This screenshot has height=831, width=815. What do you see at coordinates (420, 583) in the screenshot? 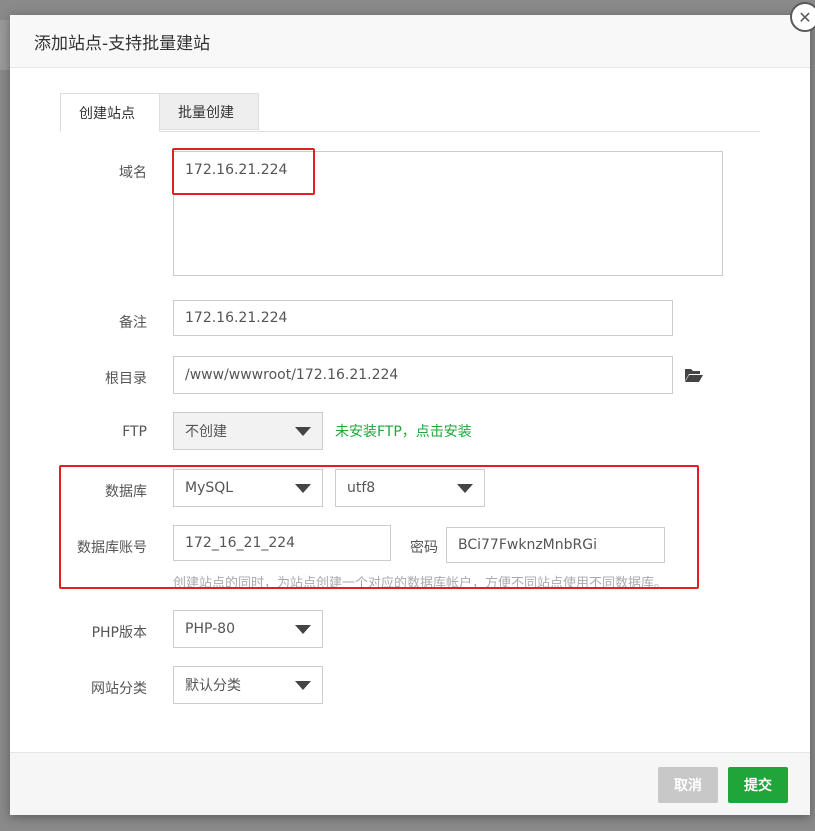
I see `db-hint-text: 创建站点的同时，为站点创建一个对应的数据库帐户，方便不同站点使用不同数据库。` at bounding box center [420, 583].